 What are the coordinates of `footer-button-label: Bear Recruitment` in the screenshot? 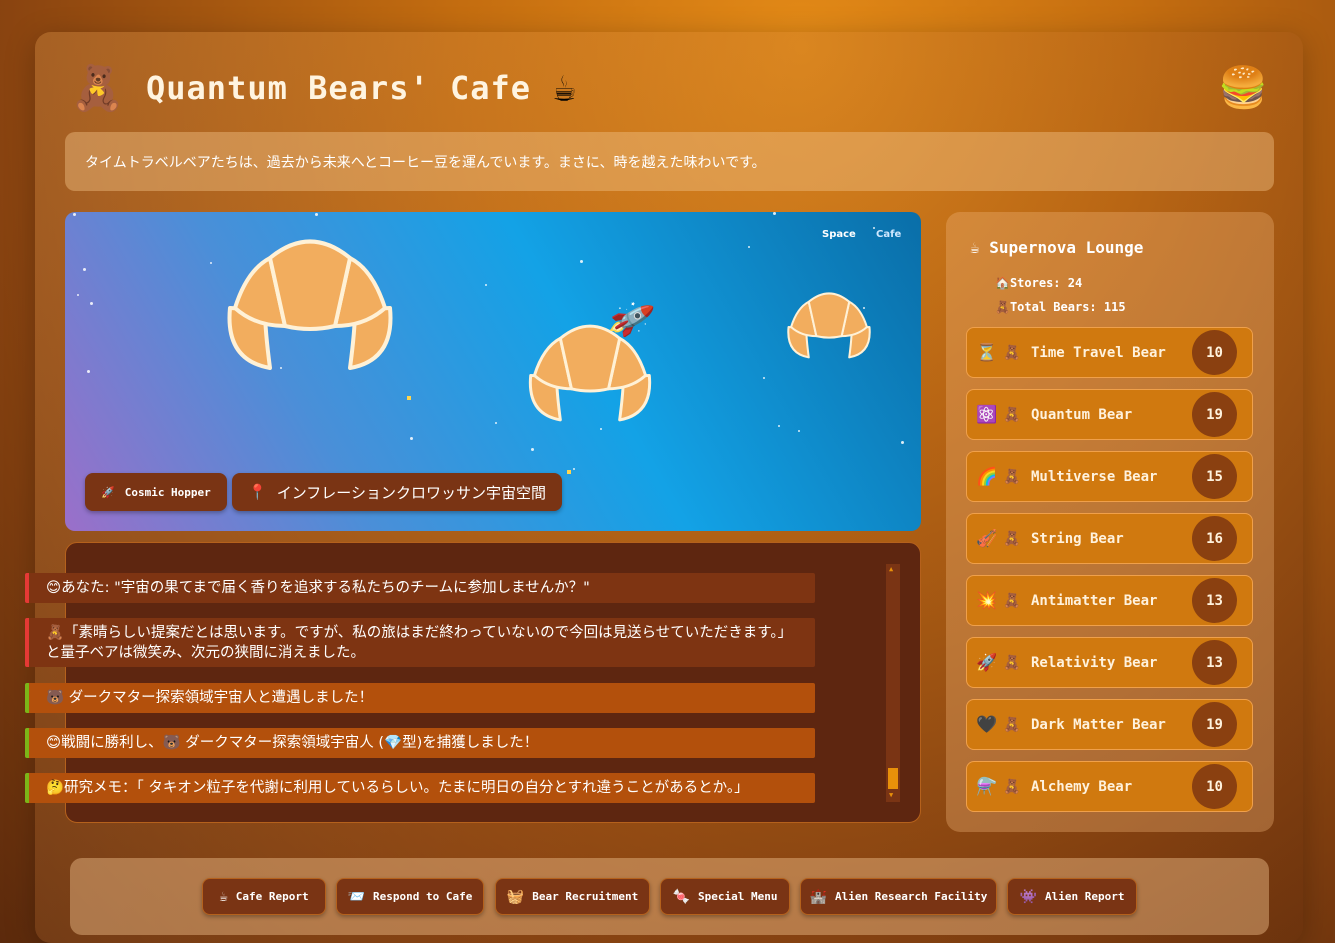 It's located at (585, 896).